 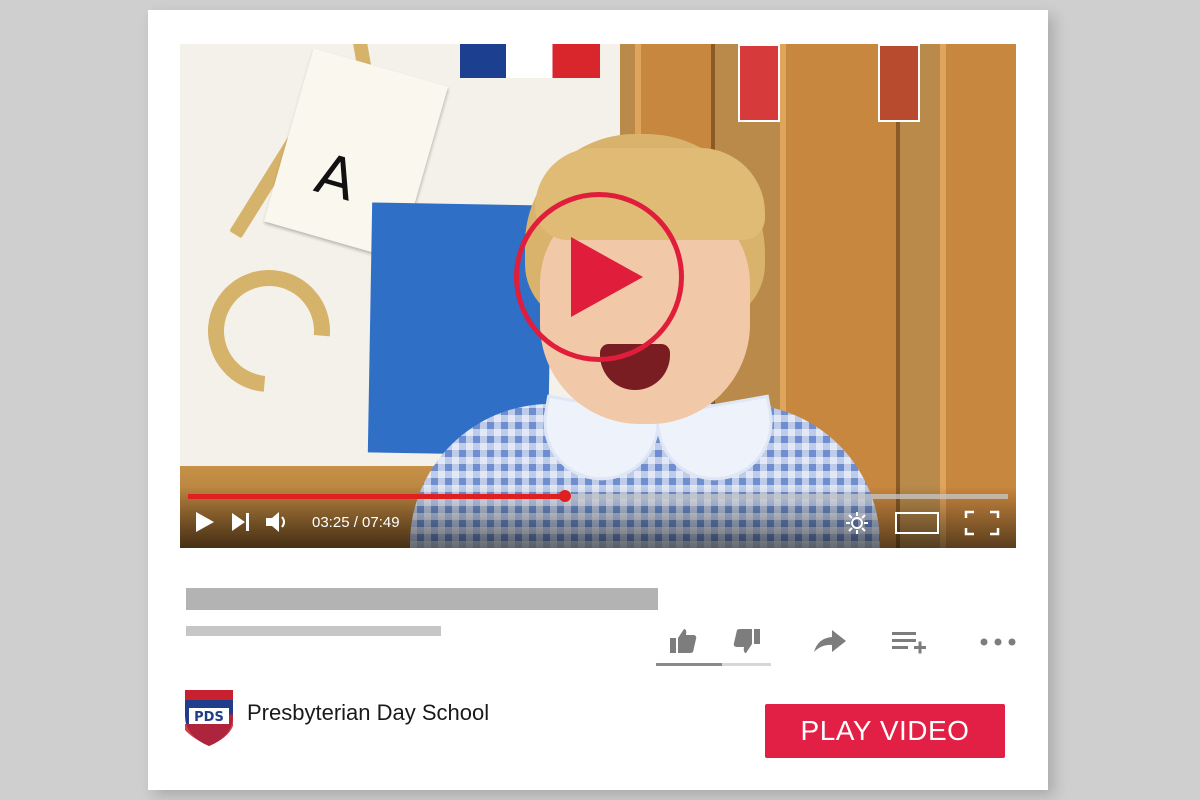 I want to click on play-triangle-icon, so click(x=607, y=277).